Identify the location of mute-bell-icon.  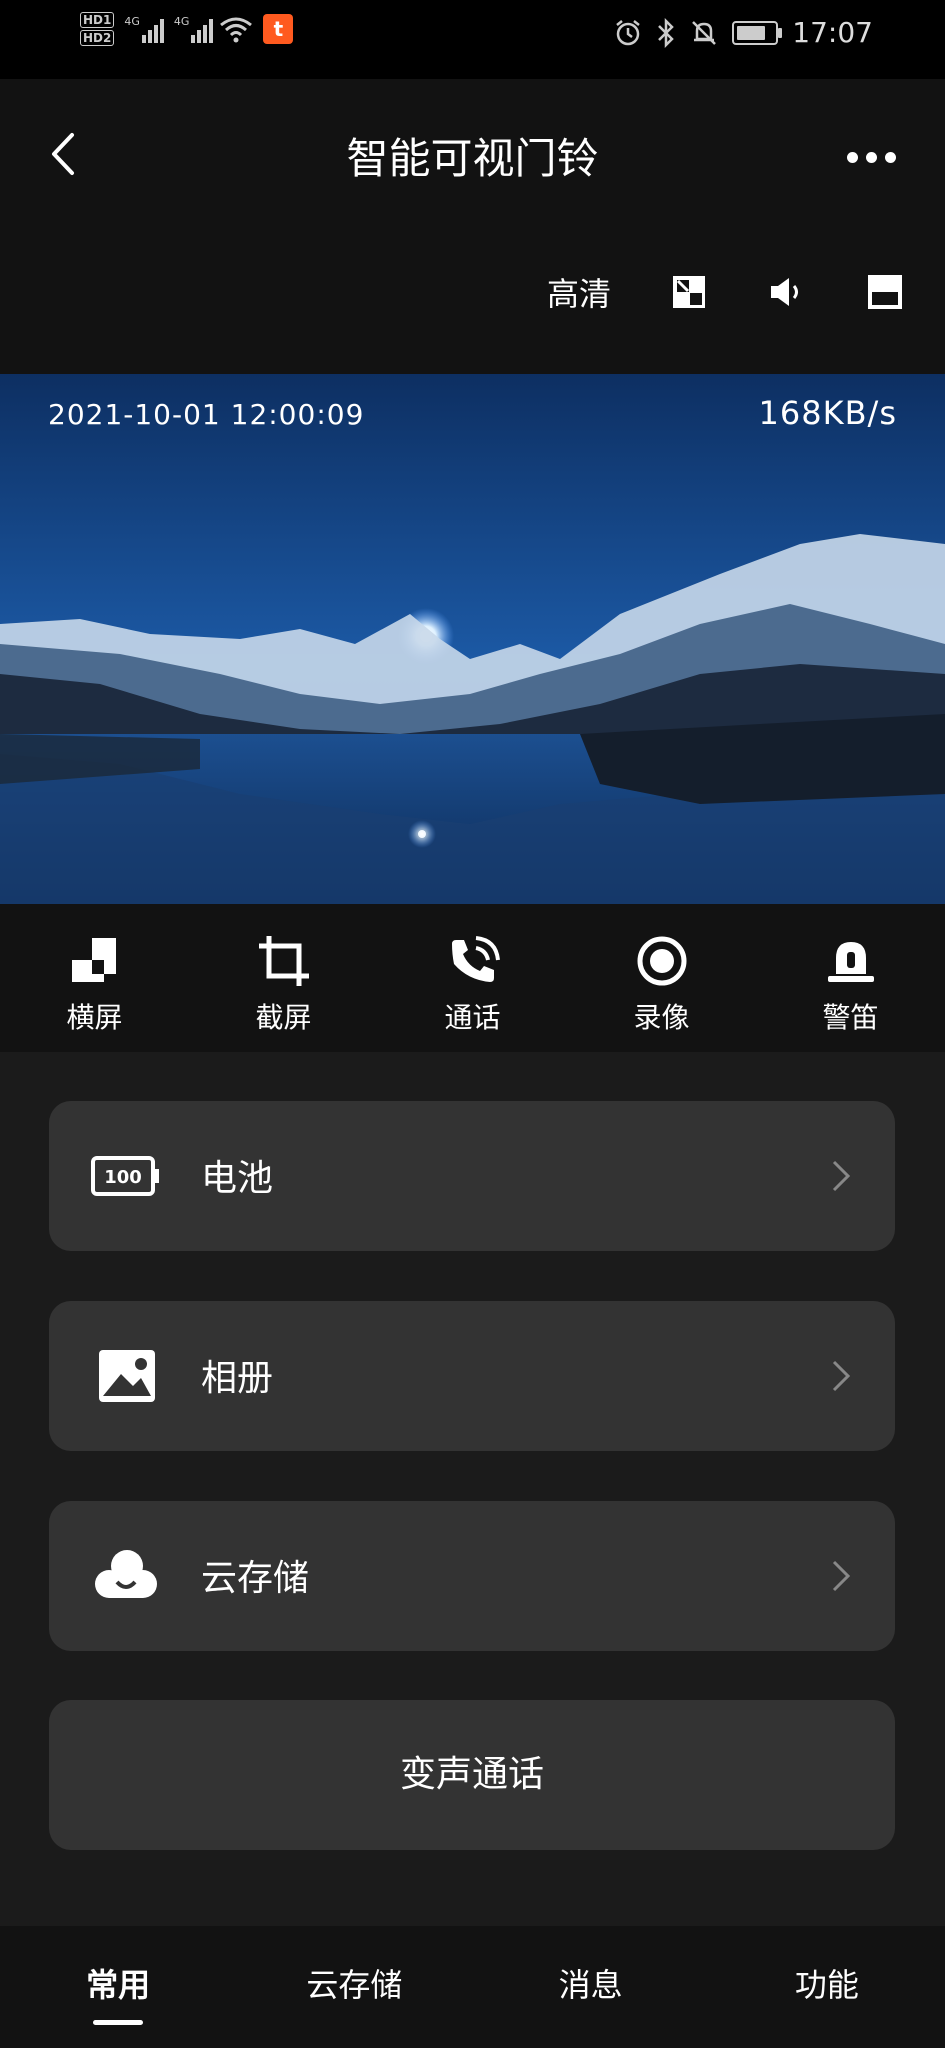
(704, 32).